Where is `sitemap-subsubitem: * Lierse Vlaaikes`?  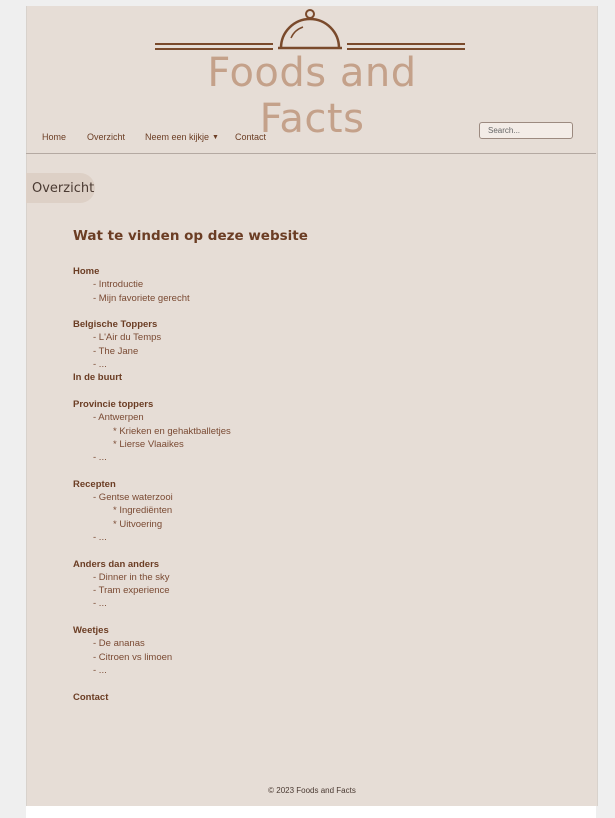 sitemap-subsubitem: * Lierse Vlaaikes is located at coordinates (273, 444).